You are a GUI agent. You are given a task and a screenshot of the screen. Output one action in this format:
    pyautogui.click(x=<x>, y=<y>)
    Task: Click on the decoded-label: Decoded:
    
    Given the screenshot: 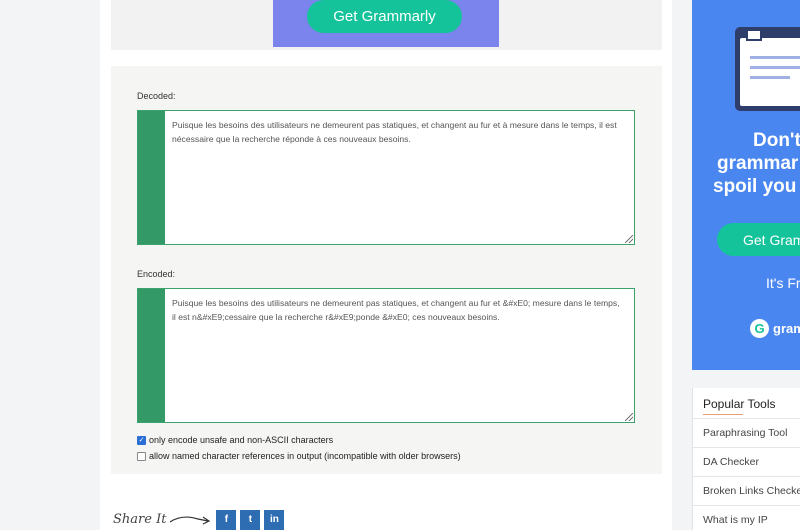 What is the action you would take?
    pyautogui.click(x=156, y=96)
    